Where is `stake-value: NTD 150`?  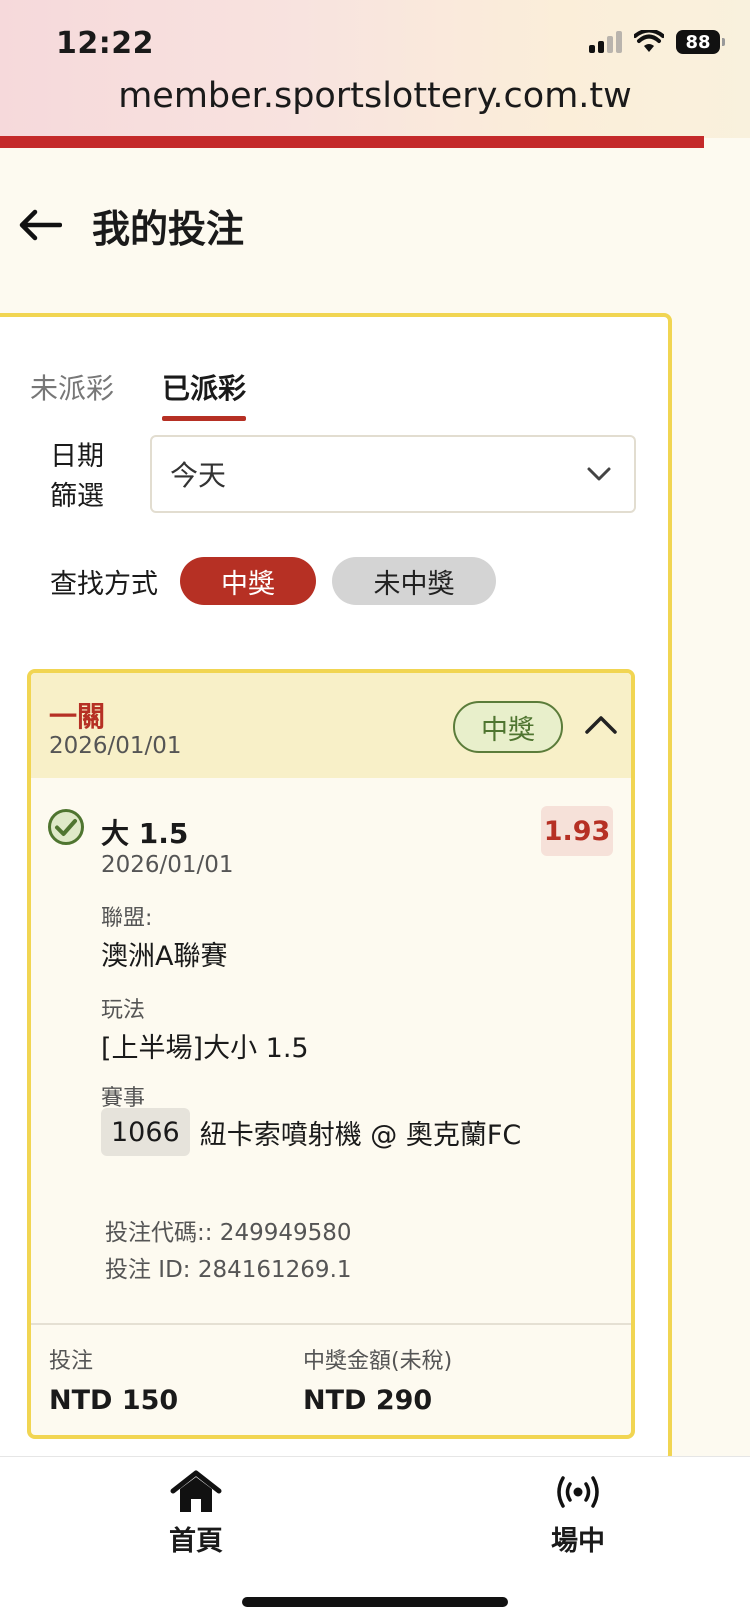 stake-value: NTD 150 is located at coordinates (114, 1400).